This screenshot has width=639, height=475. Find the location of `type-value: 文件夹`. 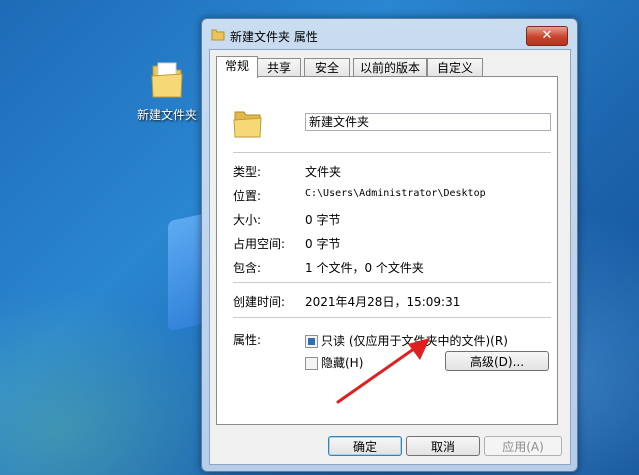

type-value: 文件夹 is located at coordinates (323, 172).